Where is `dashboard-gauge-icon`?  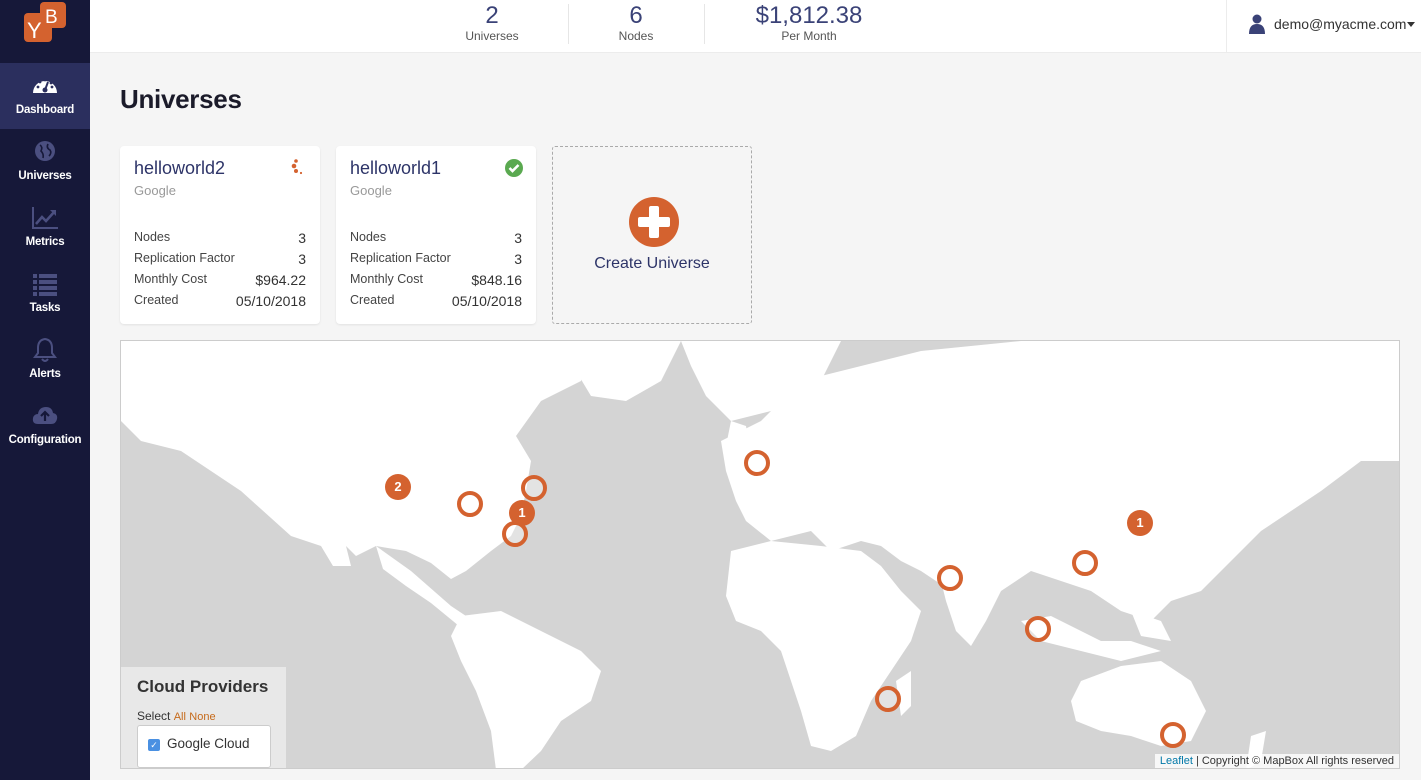
dashboard-gauge-icon is located at coordinates (45, 85).